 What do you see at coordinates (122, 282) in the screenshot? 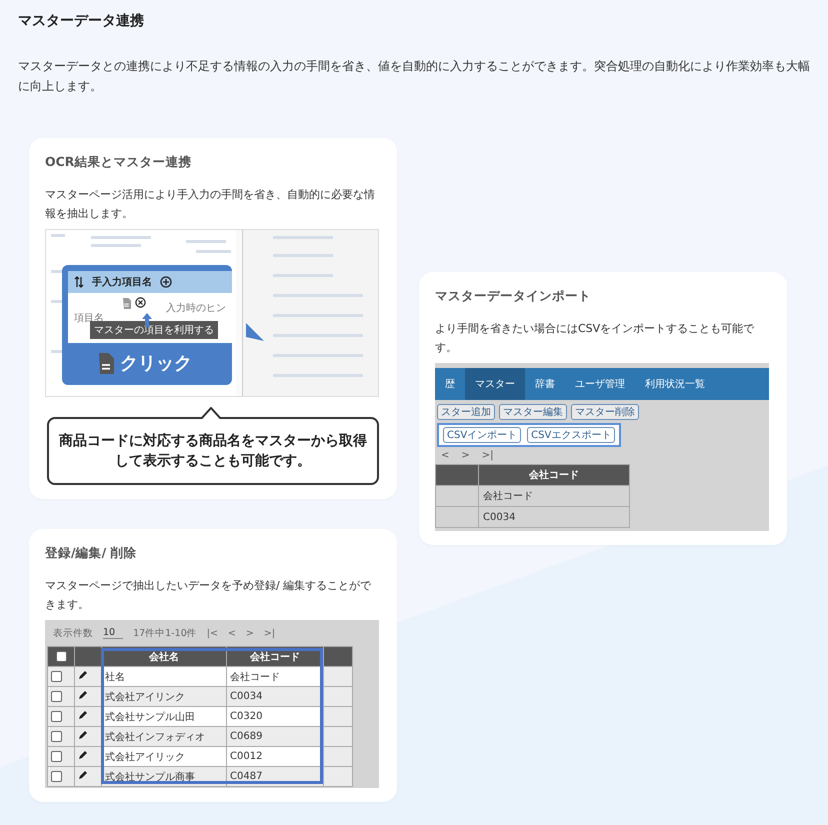
I see `panel-title: 手入力項目名` at bounding box center [122, 282].